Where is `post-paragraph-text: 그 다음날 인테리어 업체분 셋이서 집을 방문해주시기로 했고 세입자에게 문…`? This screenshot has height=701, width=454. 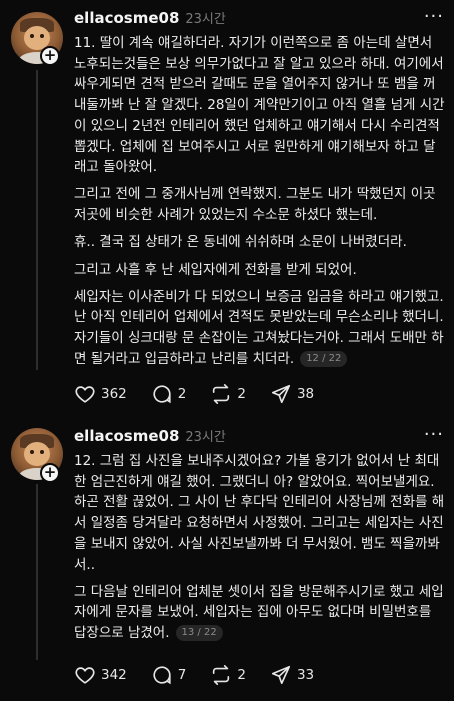 post-paragraph-text: 그 다음날 인테리어 업체분 셋이서 집을 방문해주시기로 했고 세입자에게 문… is located at coordinates (259, 612).